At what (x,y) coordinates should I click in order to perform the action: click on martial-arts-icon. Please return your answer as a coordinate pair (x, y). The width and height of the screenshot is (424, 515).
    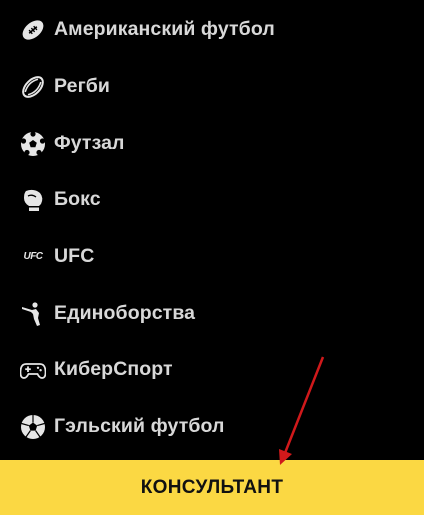
    Looking at the image, I should click on (33, 314).